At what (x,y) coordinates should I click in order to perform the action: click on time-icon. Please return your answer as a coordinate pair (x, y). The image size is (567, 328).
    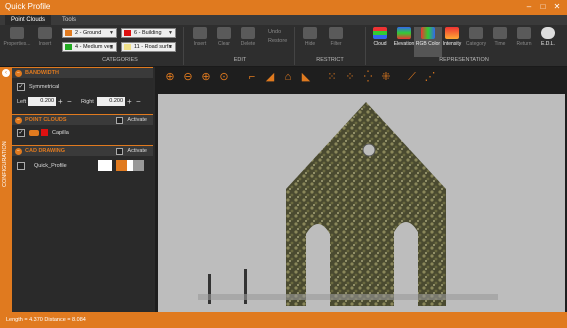
    Looking at the image, I should click on (500, 33).